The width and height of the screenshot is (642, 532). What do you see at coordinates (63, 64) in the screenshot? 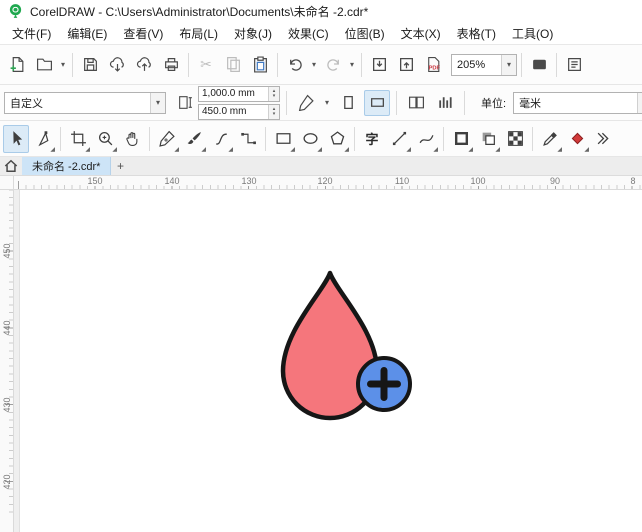
I see `open-dropdown-caret: ▾` at bounding box center [63, 64].